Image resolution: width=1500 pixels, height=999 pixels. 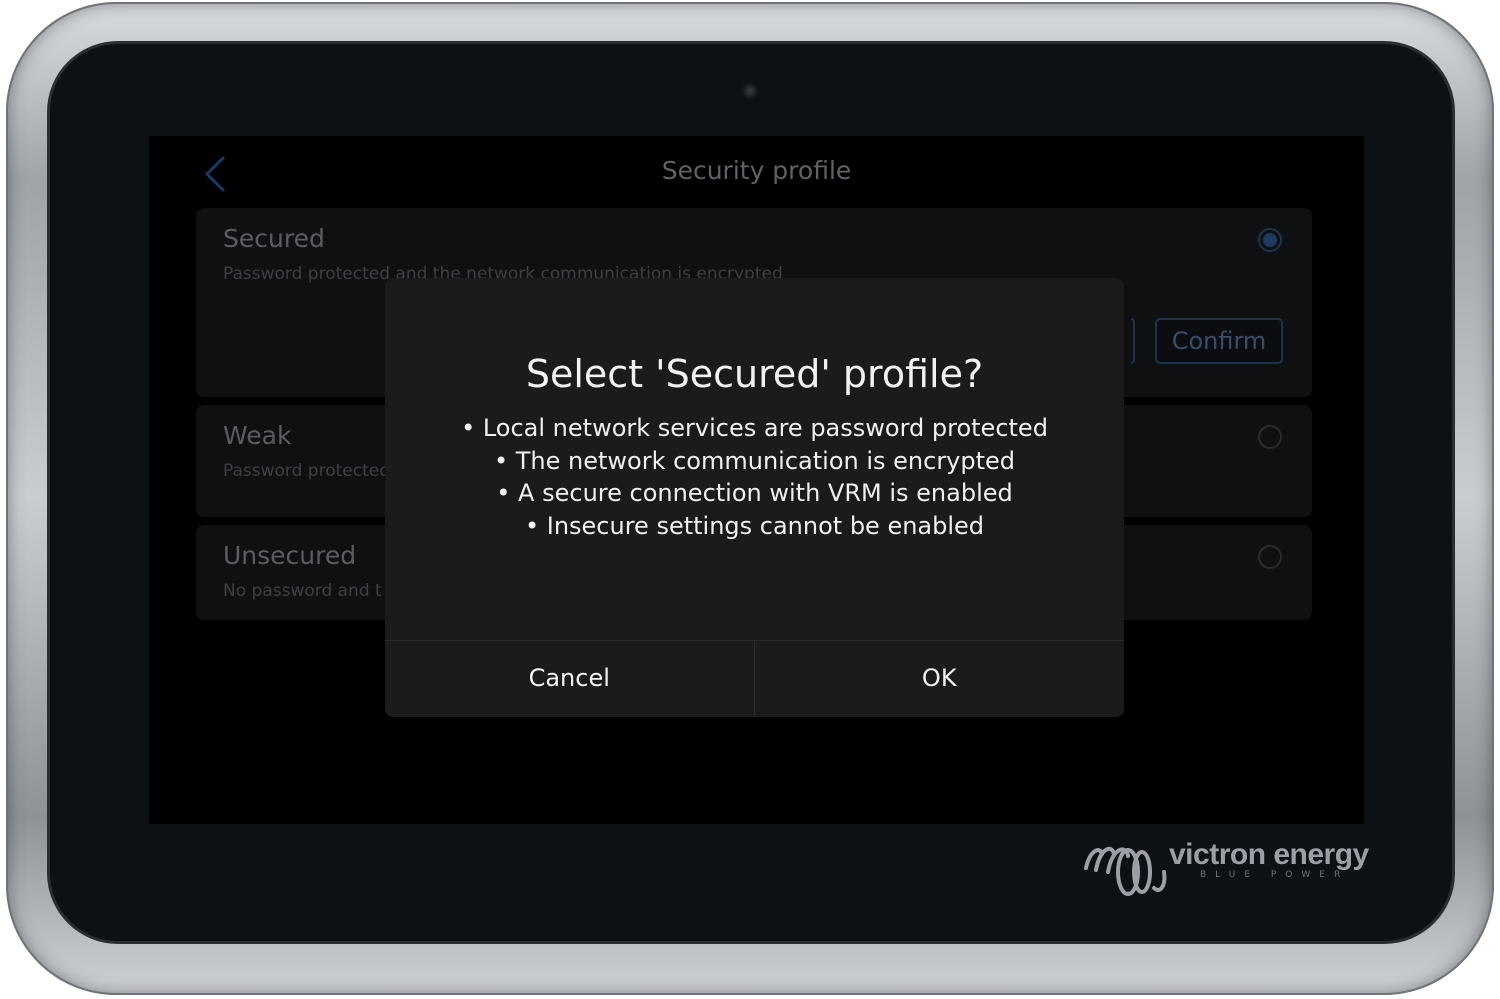 What do you see at coordinates (290, 555) in the screenshot?
I see `profile-title: Unsecured` at bounding box center [290, 555].